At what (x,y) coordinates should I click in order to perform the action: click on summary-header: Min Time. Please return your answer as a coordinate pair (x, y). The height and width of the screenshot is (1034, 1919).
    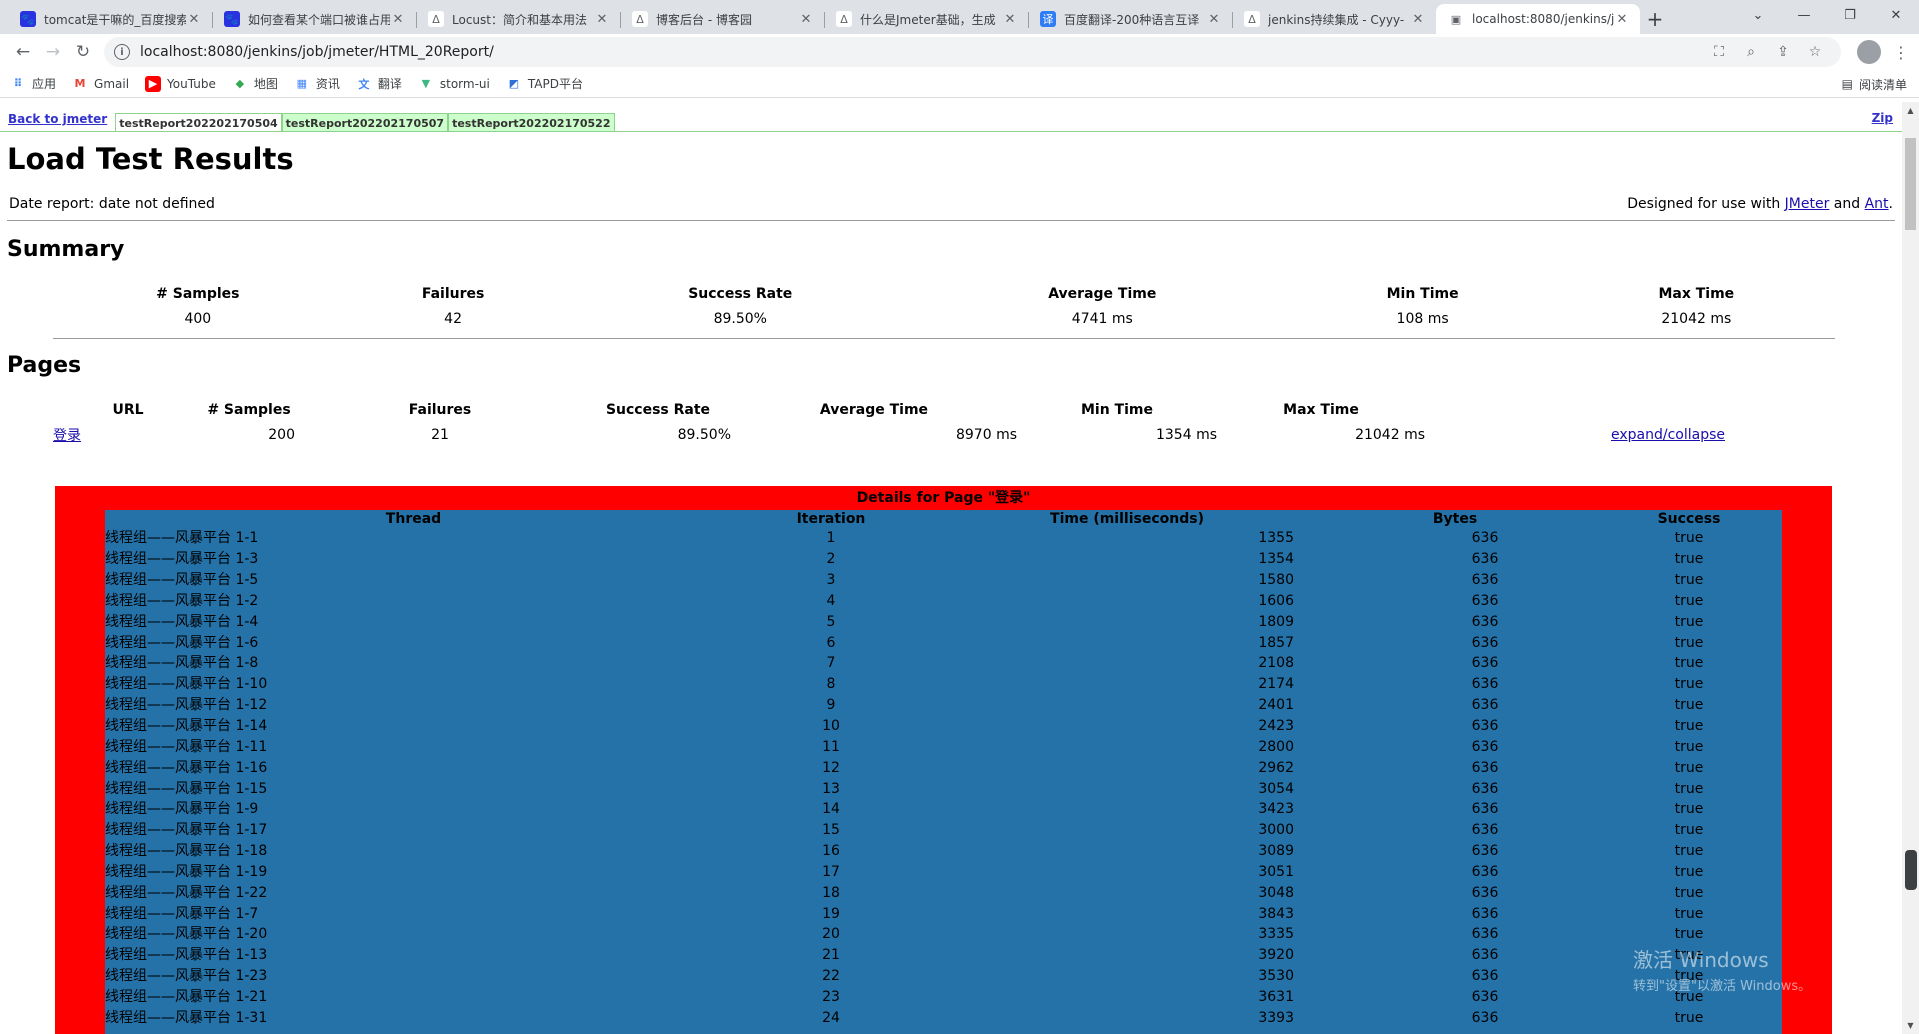
    Looking at the image, I should click on (1422, 294).